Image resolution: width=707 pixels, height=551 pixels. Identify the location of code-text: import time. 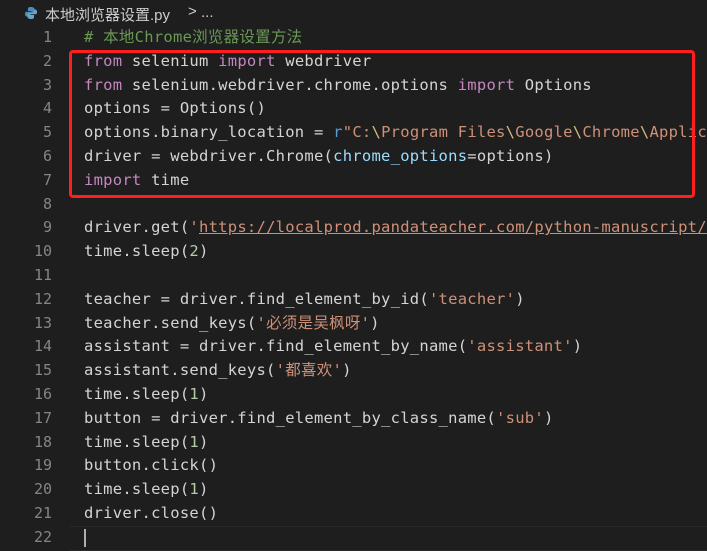
(136, 181).